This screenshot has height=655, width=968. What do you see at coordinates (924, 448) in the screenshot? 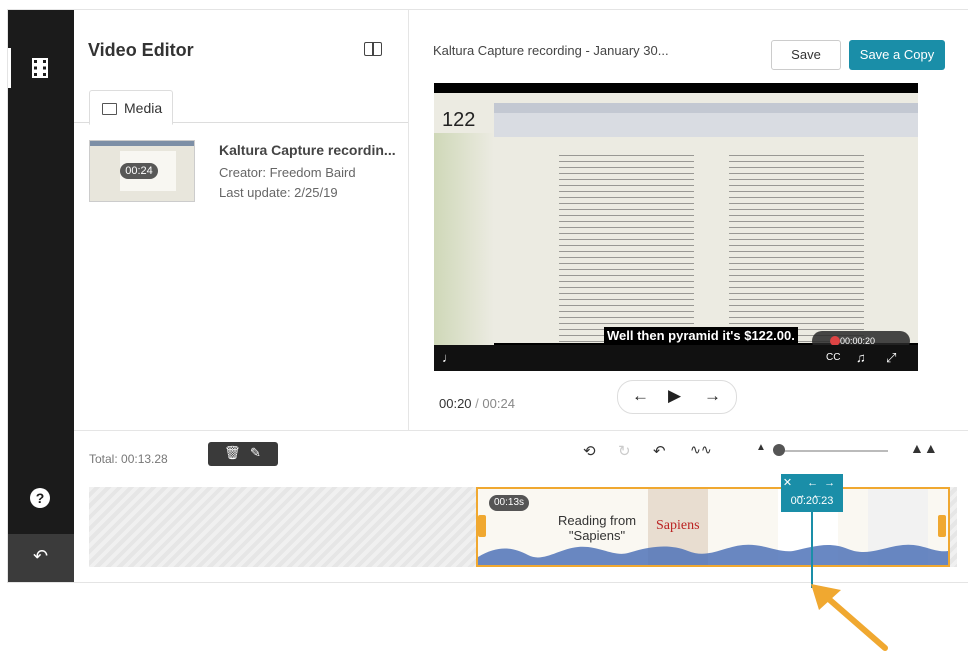
I see `zoom-in-icon: ▲▲` at bounding box center [924, 448].